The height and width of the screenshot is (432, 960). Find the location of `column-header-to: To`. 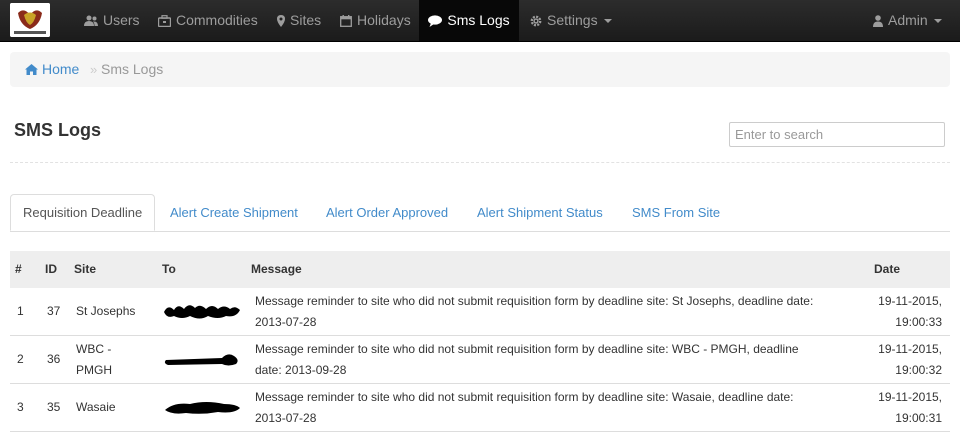

column-header-to: To is located at coordinates (169, 269).